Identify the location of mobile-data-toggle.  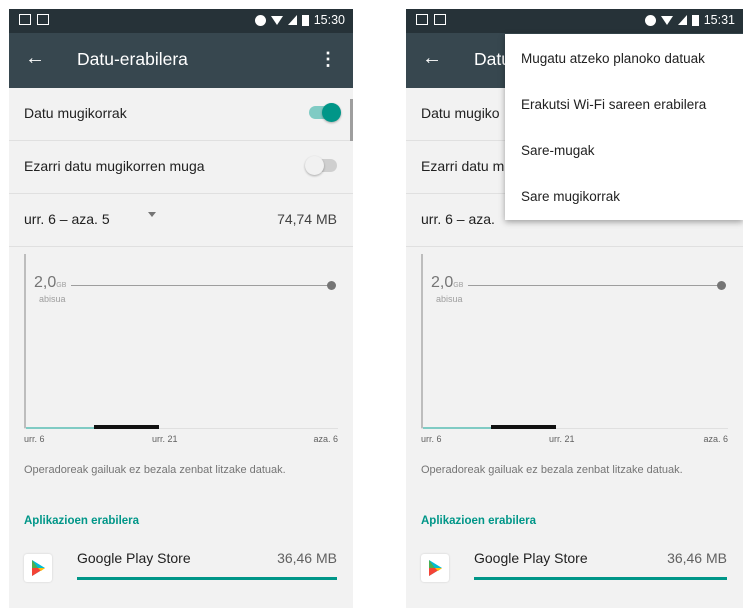
(325, 112).